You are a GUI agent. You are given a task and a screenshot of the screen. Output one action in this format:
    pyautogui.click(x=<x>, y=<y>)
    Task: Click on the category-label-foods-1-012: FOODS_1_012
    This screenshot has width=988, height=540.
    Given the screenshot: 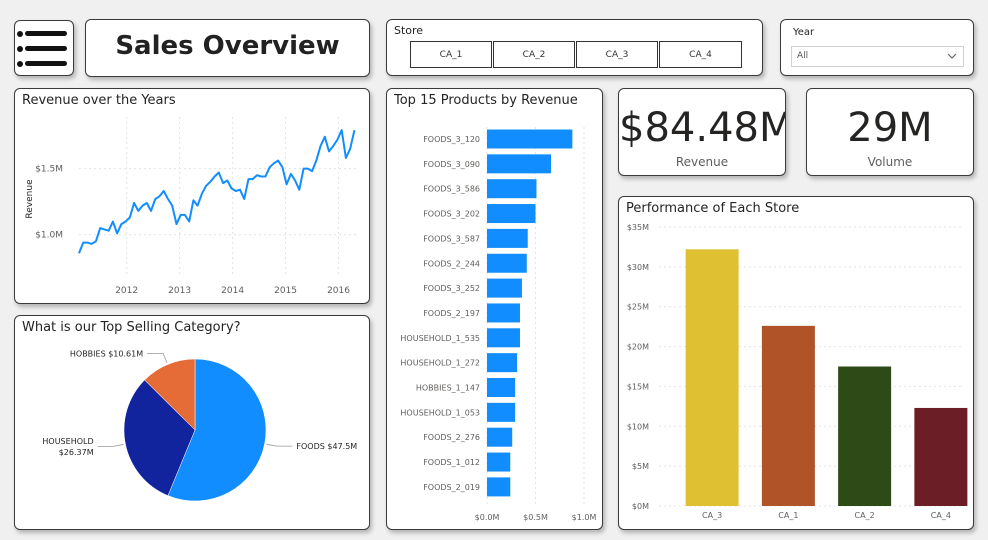 What is the action you would take?
    pyautogui.click(x=451, y=462)
    